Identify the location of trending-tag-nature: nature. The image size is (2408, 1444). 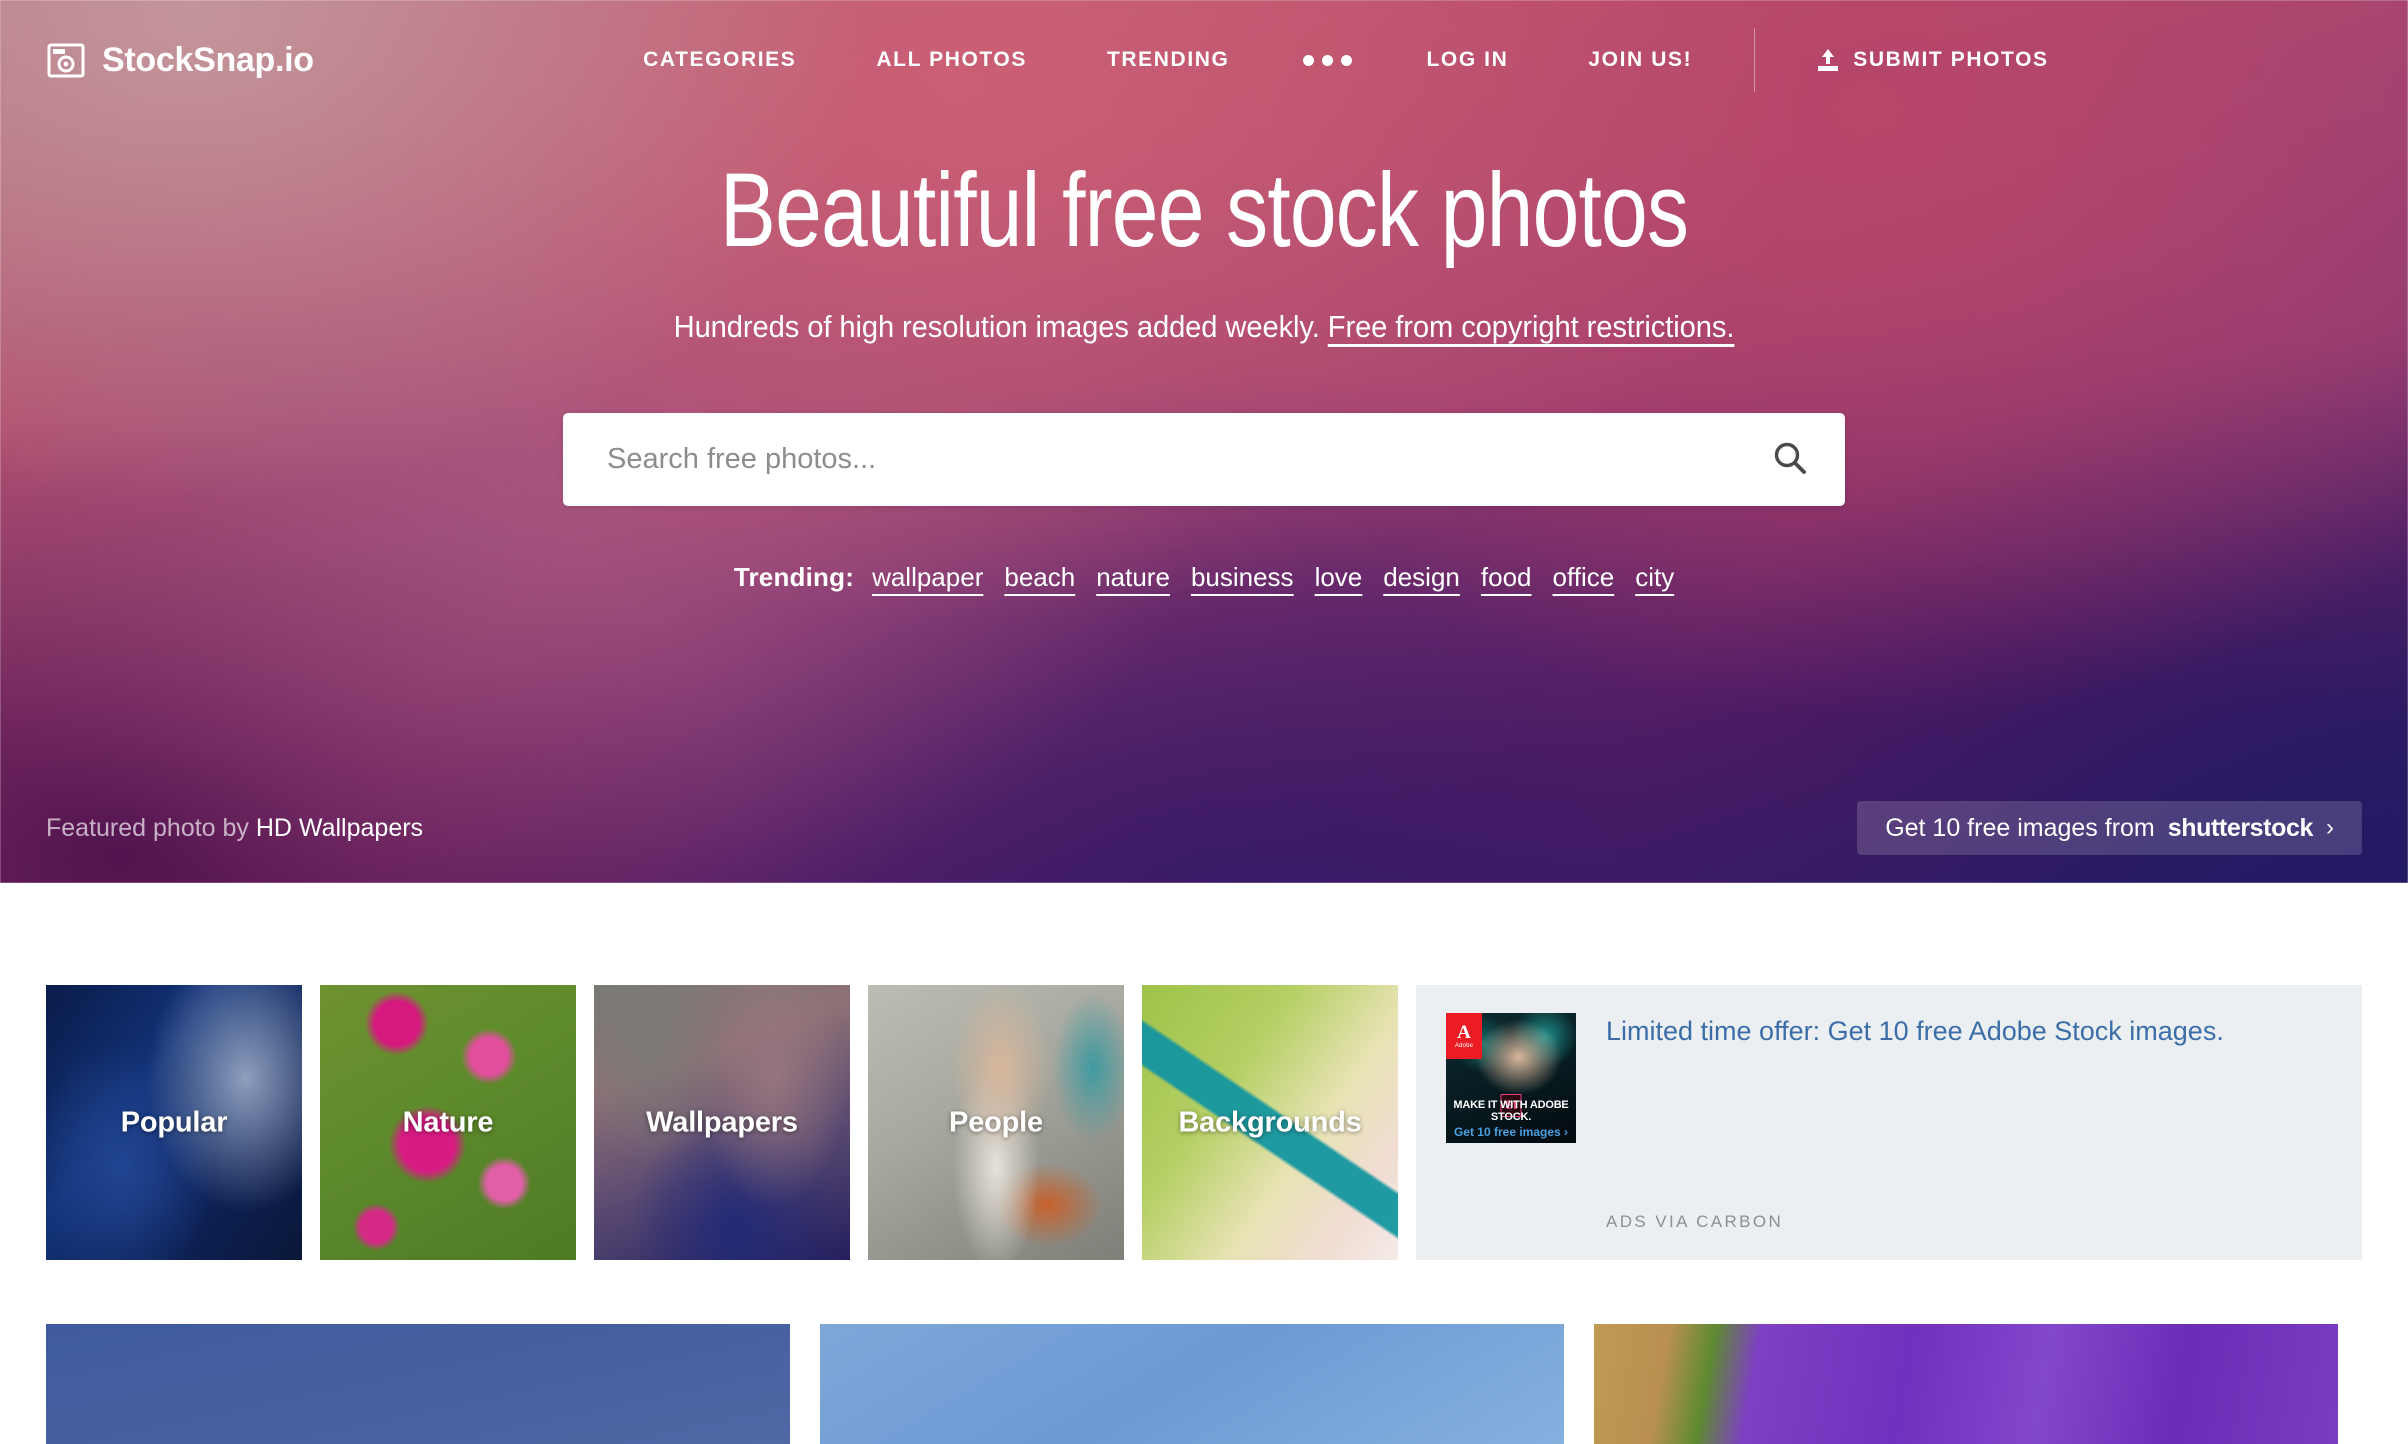
(1133, 577).